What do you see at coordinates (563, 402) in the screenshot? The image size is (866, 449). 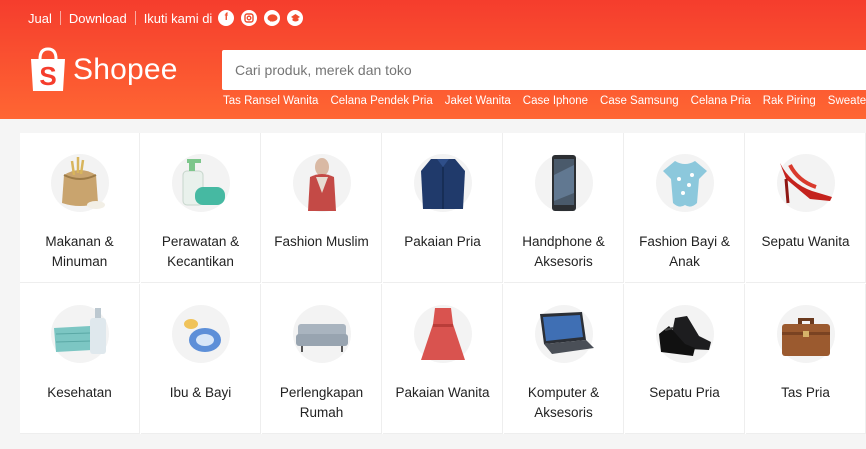 I see `category-label: Komputer & Aksesoris` at bounding box center [563, 402].